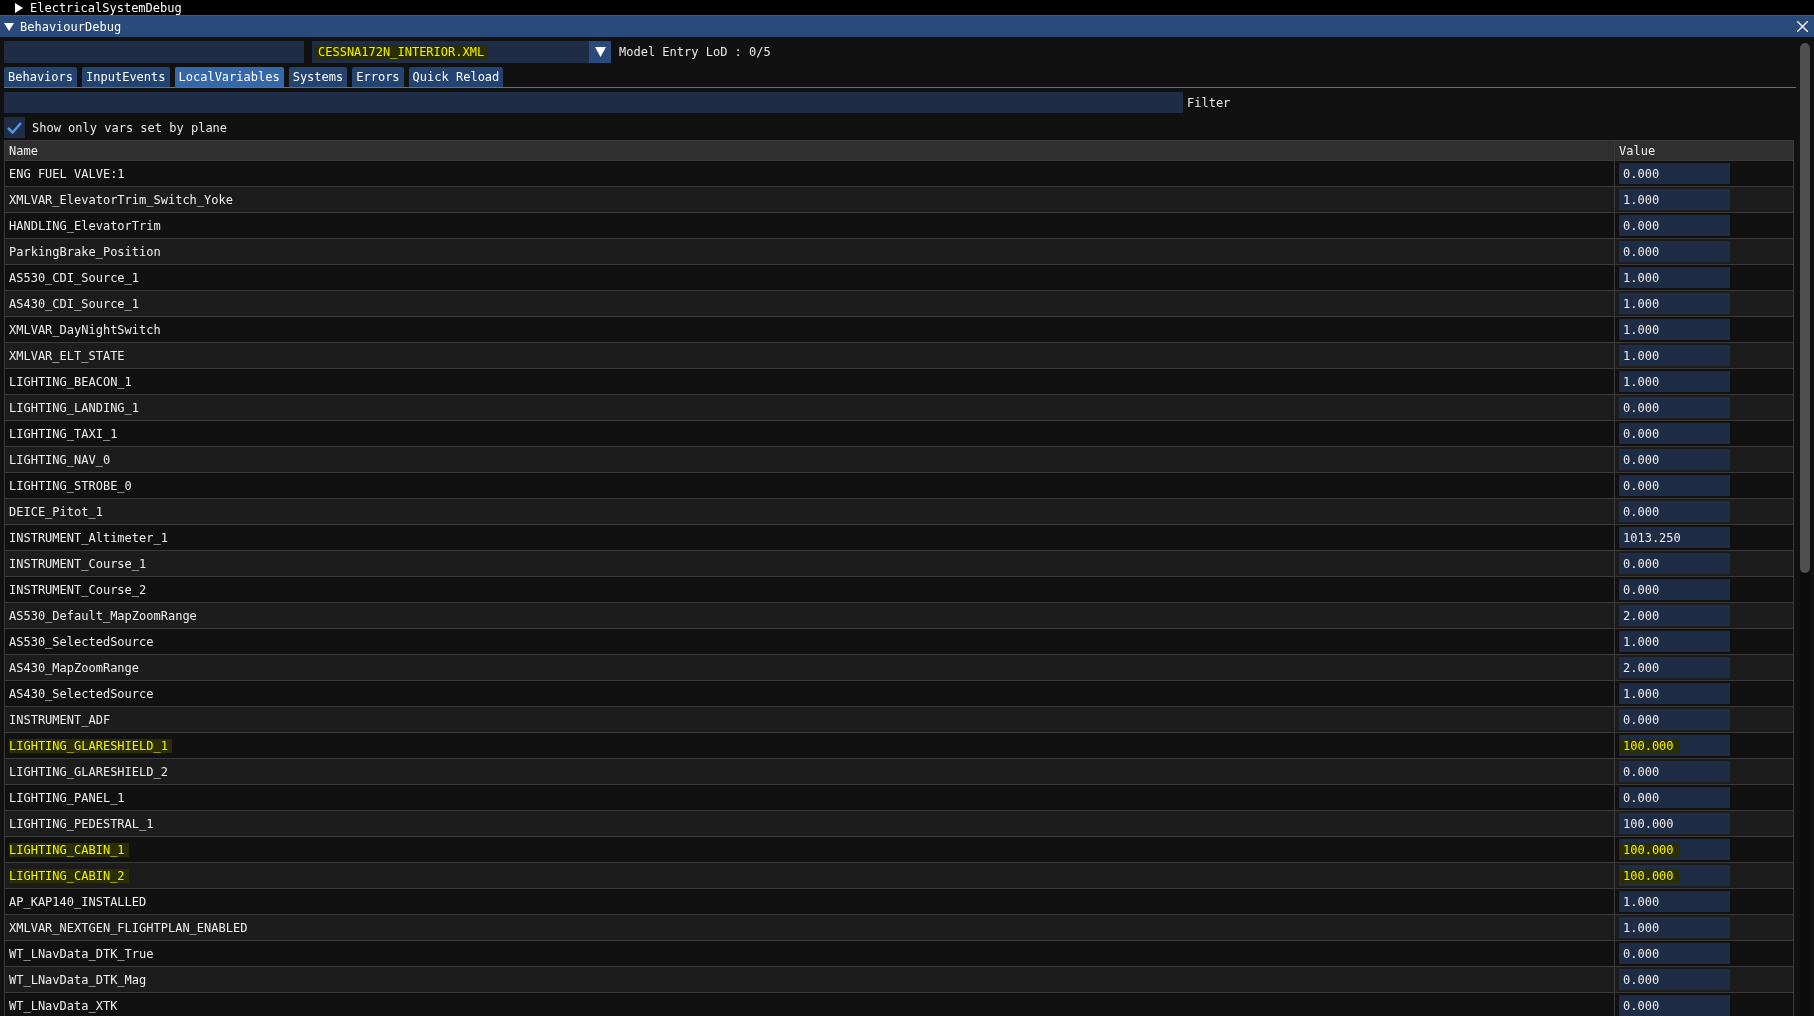 This screenshot has width=1814, height=1016. I want to click on variable-name: WT_LNavData_DTK_Mag, so click(78, 979).